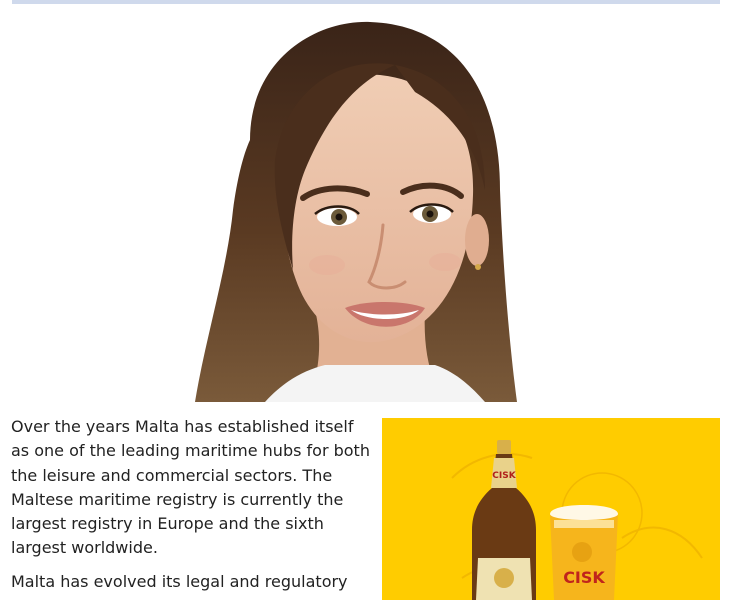 The width and height of the screenshot is (733, 600). What do you see at coordinates (504, 520) in the screenshot?
I see `beer-bottle-icon: CISK` at bounding box center [504, 520].